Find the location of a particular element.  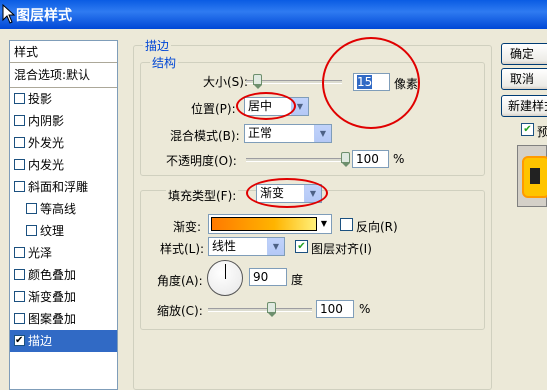

scale-label: 缩放(C): is located at coordinates (180, 311).